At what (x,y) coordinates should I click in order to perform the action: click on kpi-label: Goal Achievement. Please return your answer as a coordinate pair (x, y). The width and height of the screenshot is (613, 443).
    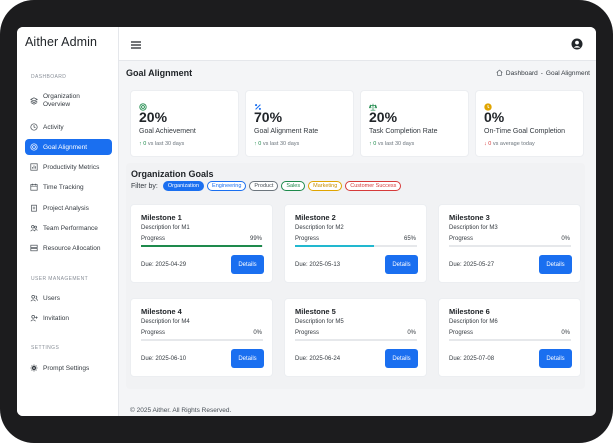
    Looking at the image, I should click on (167, 131).